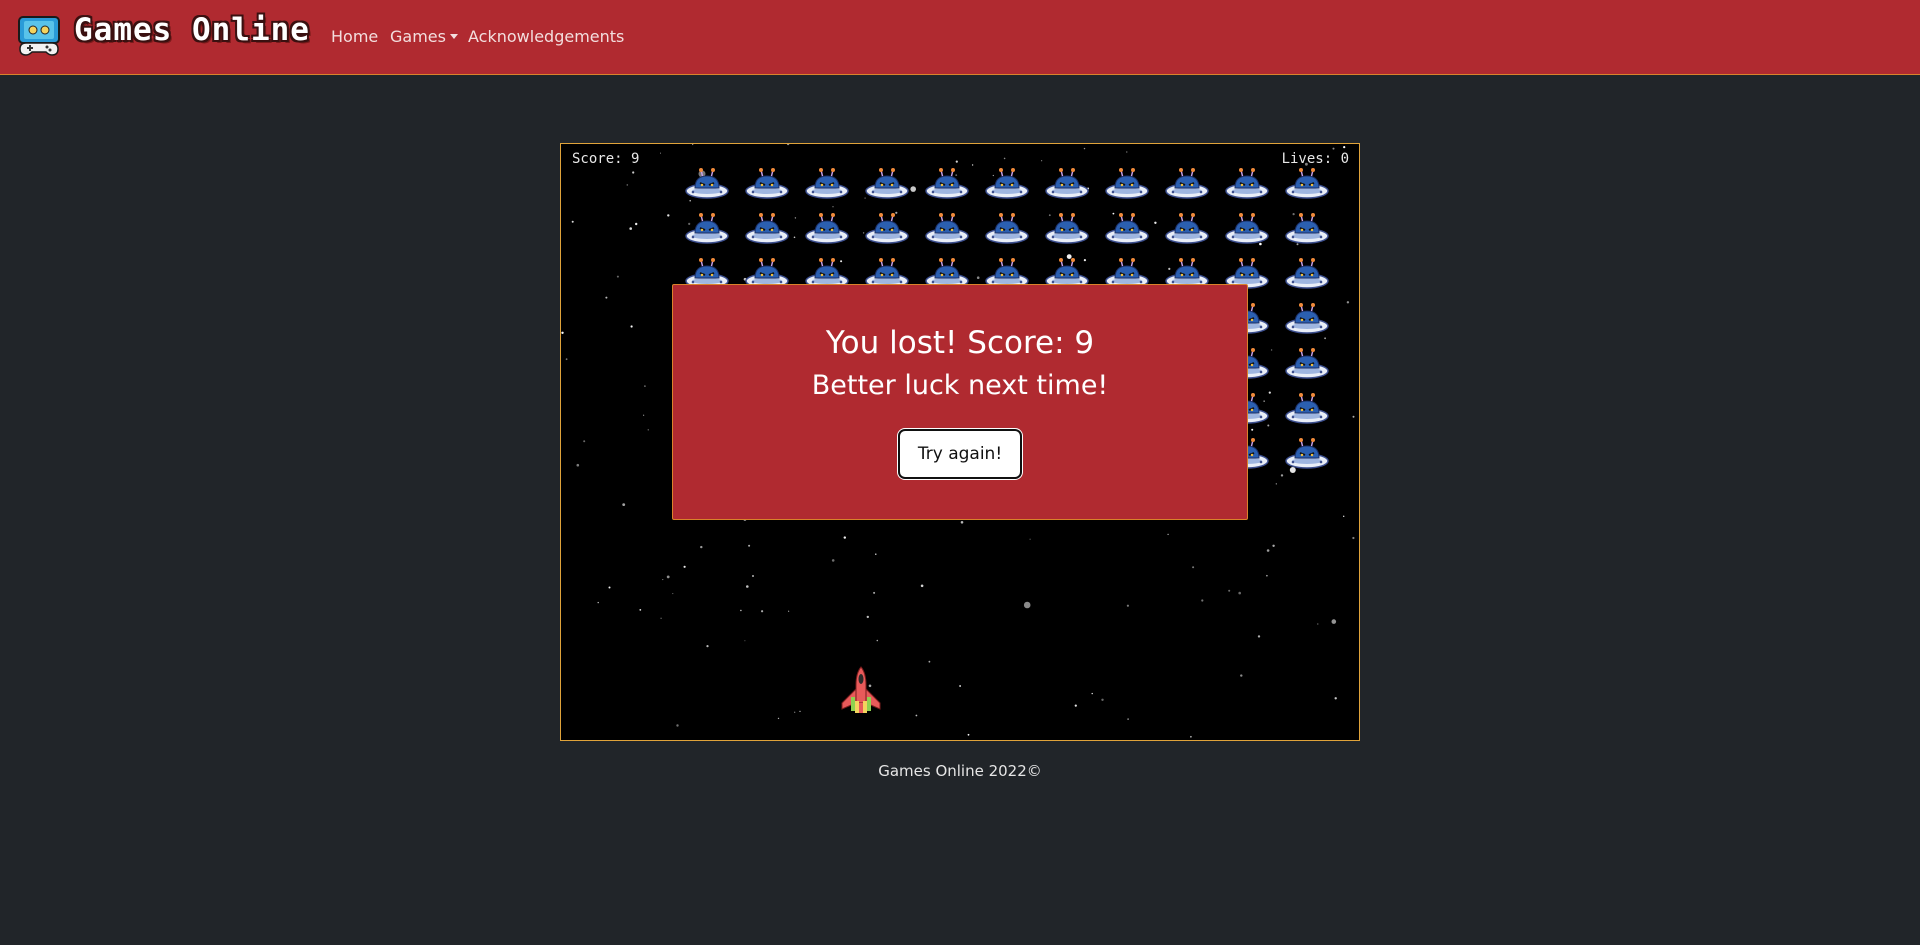 The height and width of the screenshot is (945, 1920). What do you see at coordinates (861, 689) in the screenshot?
I see `player-spaceship-icon` at bounding box center [861, 689].